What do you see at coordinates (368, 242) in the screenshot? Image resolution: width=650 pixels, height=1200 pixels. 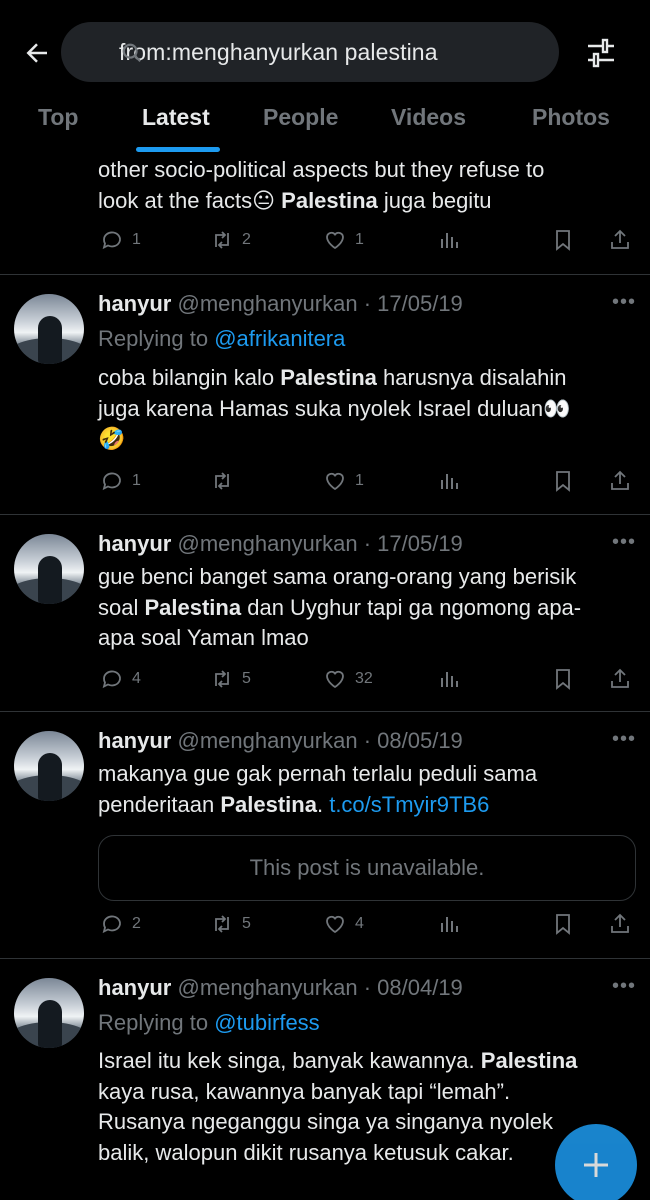 I see `tweet-actions: 1 2 1` at bounding box center [368, 242].